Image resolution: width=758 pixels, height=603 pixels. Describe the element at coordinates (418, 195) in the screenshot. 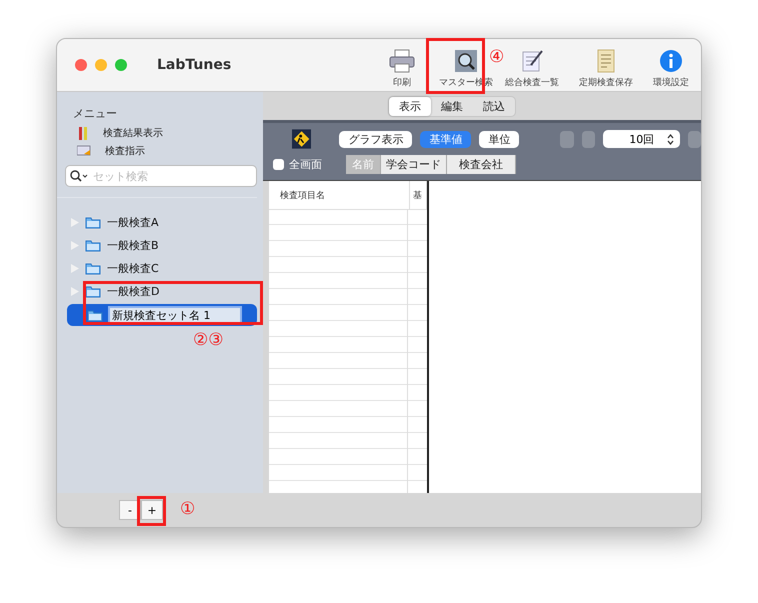

I see `column-header: 基` at that location.